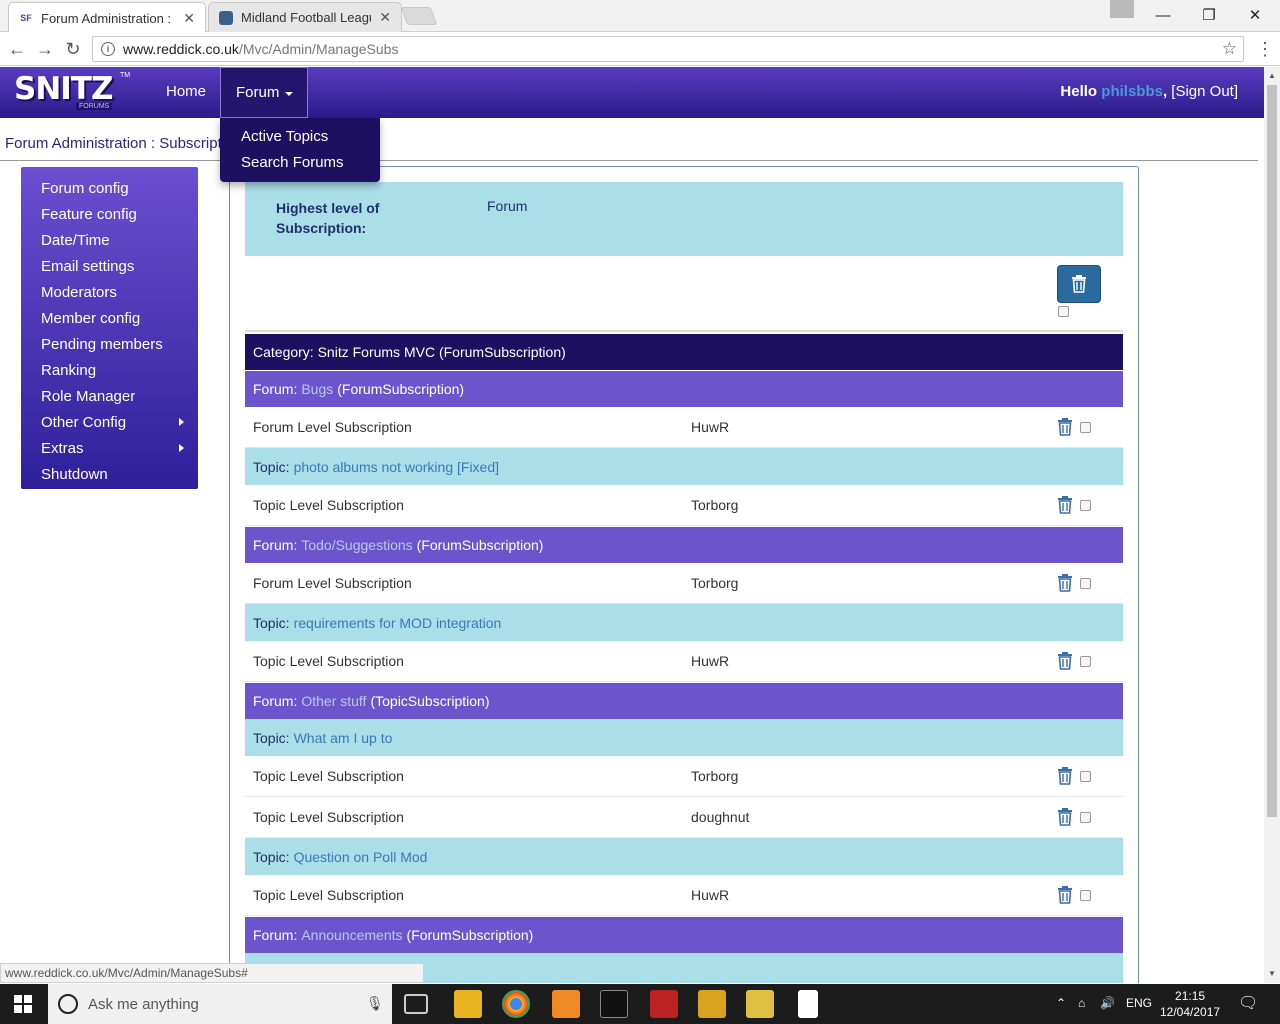 This screenshot has height=1024, width=1280. What do you see at coordinates (300, 137) in the screenshot?
I see `menu-item-active-topics: Active Topics` at bounding box center [300, 137].